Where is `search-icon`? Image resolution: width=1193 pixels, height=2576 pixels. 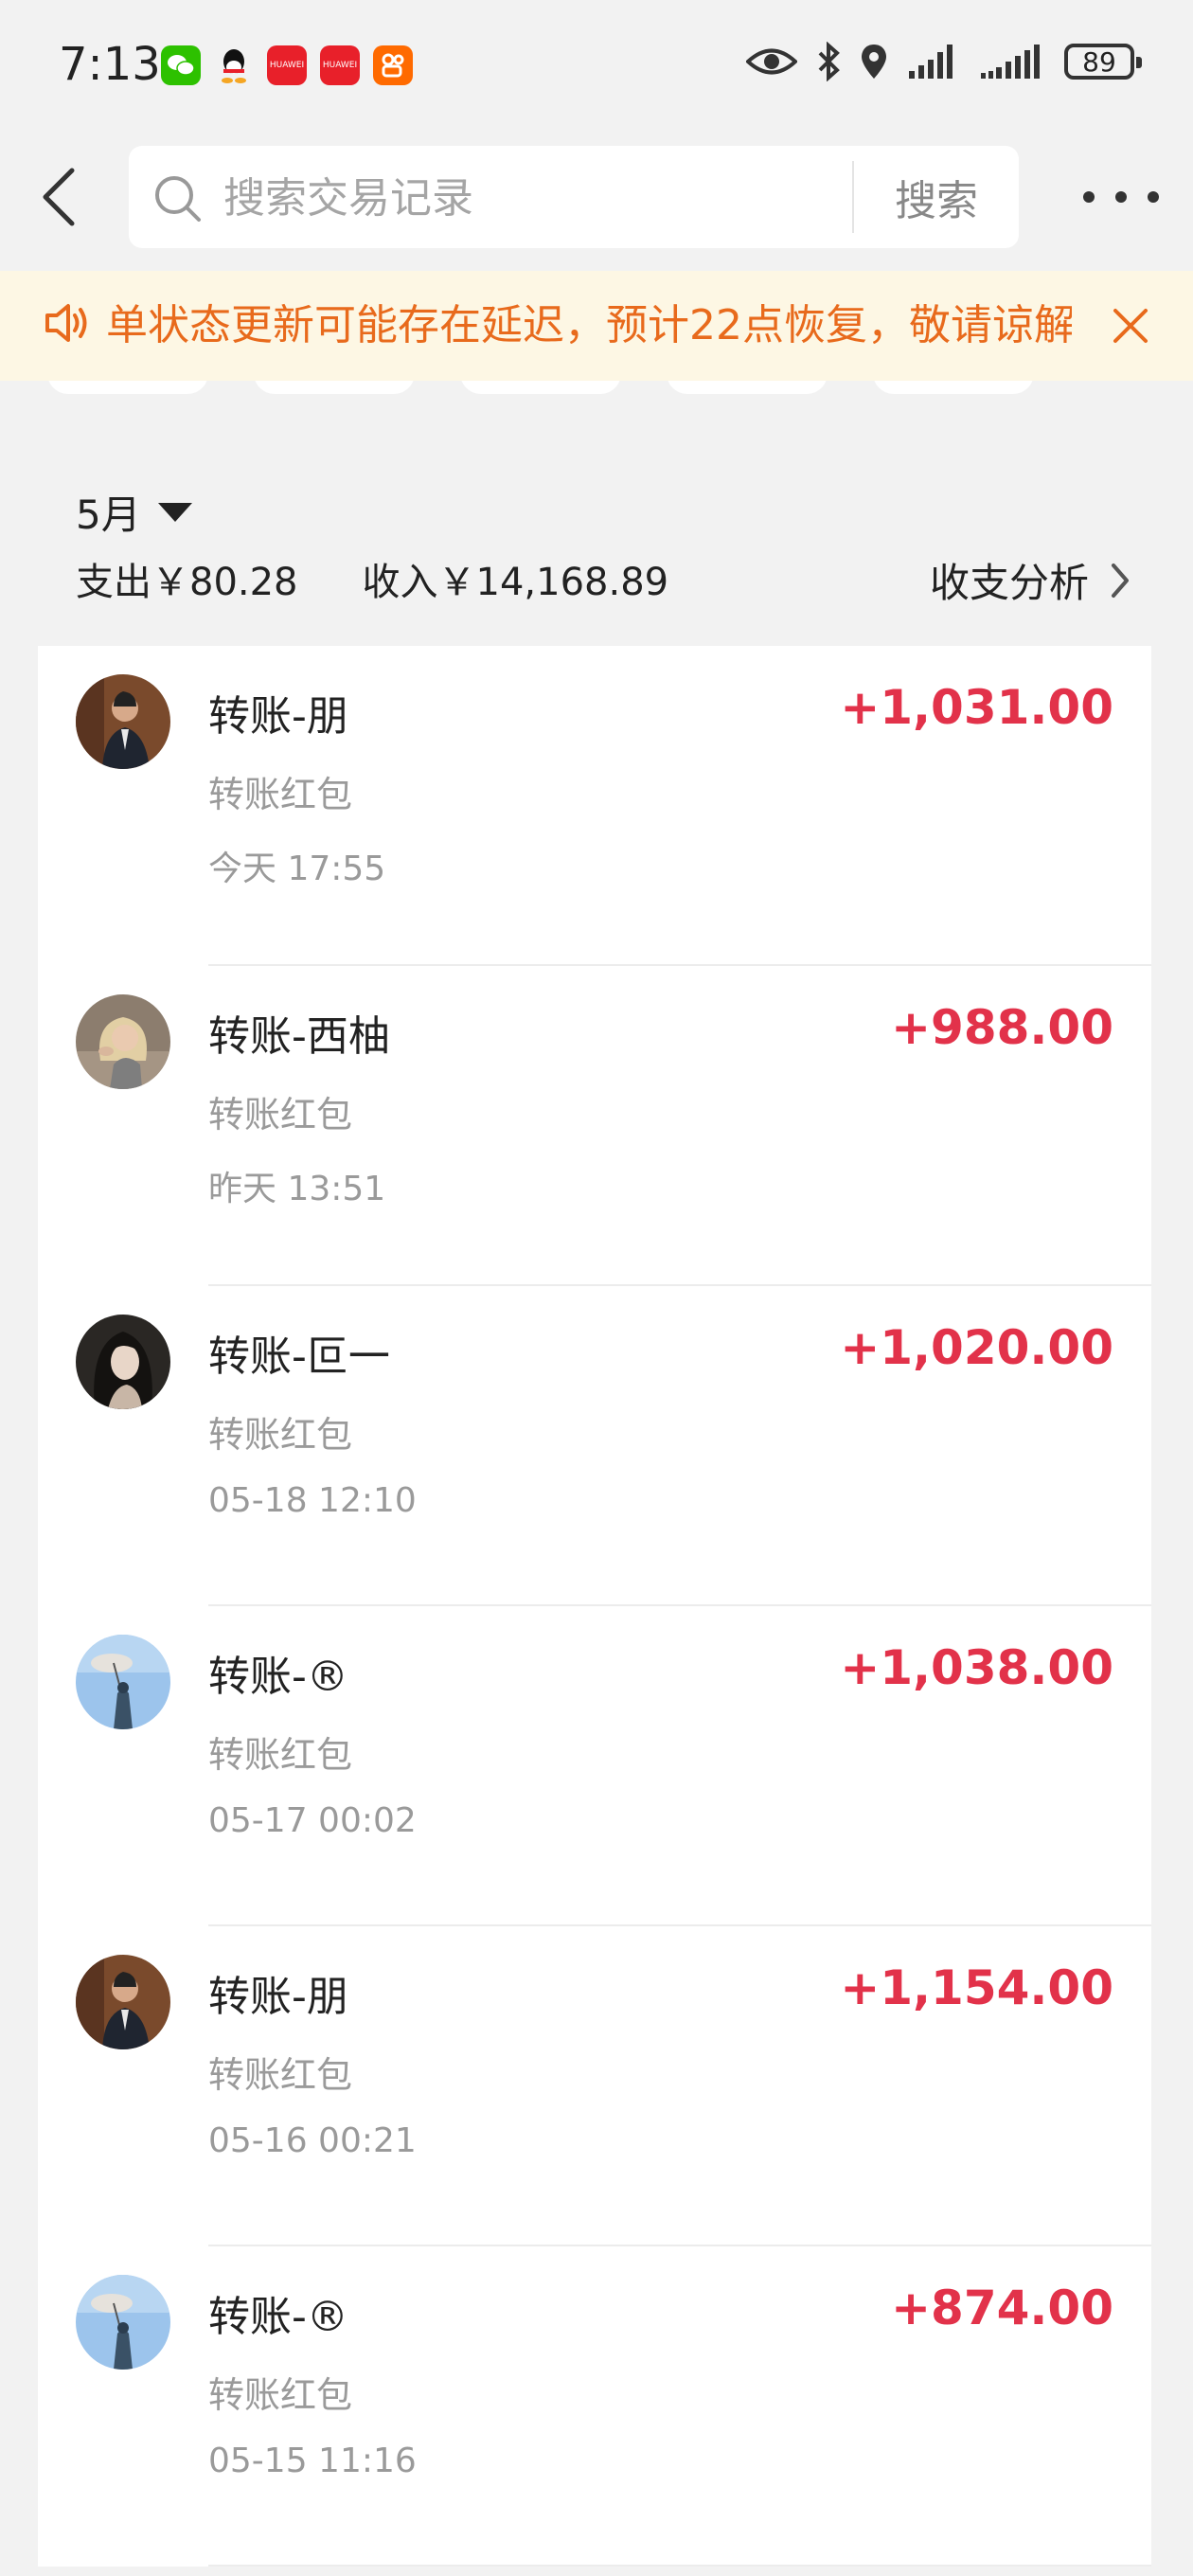 search-icon is located at coordinates (178, 199).